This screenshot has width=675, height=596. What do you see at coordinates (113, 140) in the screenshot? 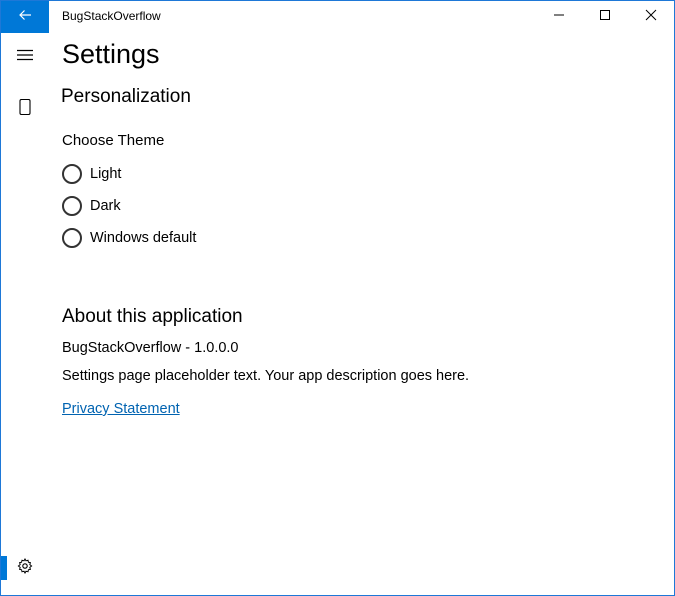
I see `choose-theme-label: Choose Theme` at bounding box center [113, 140].